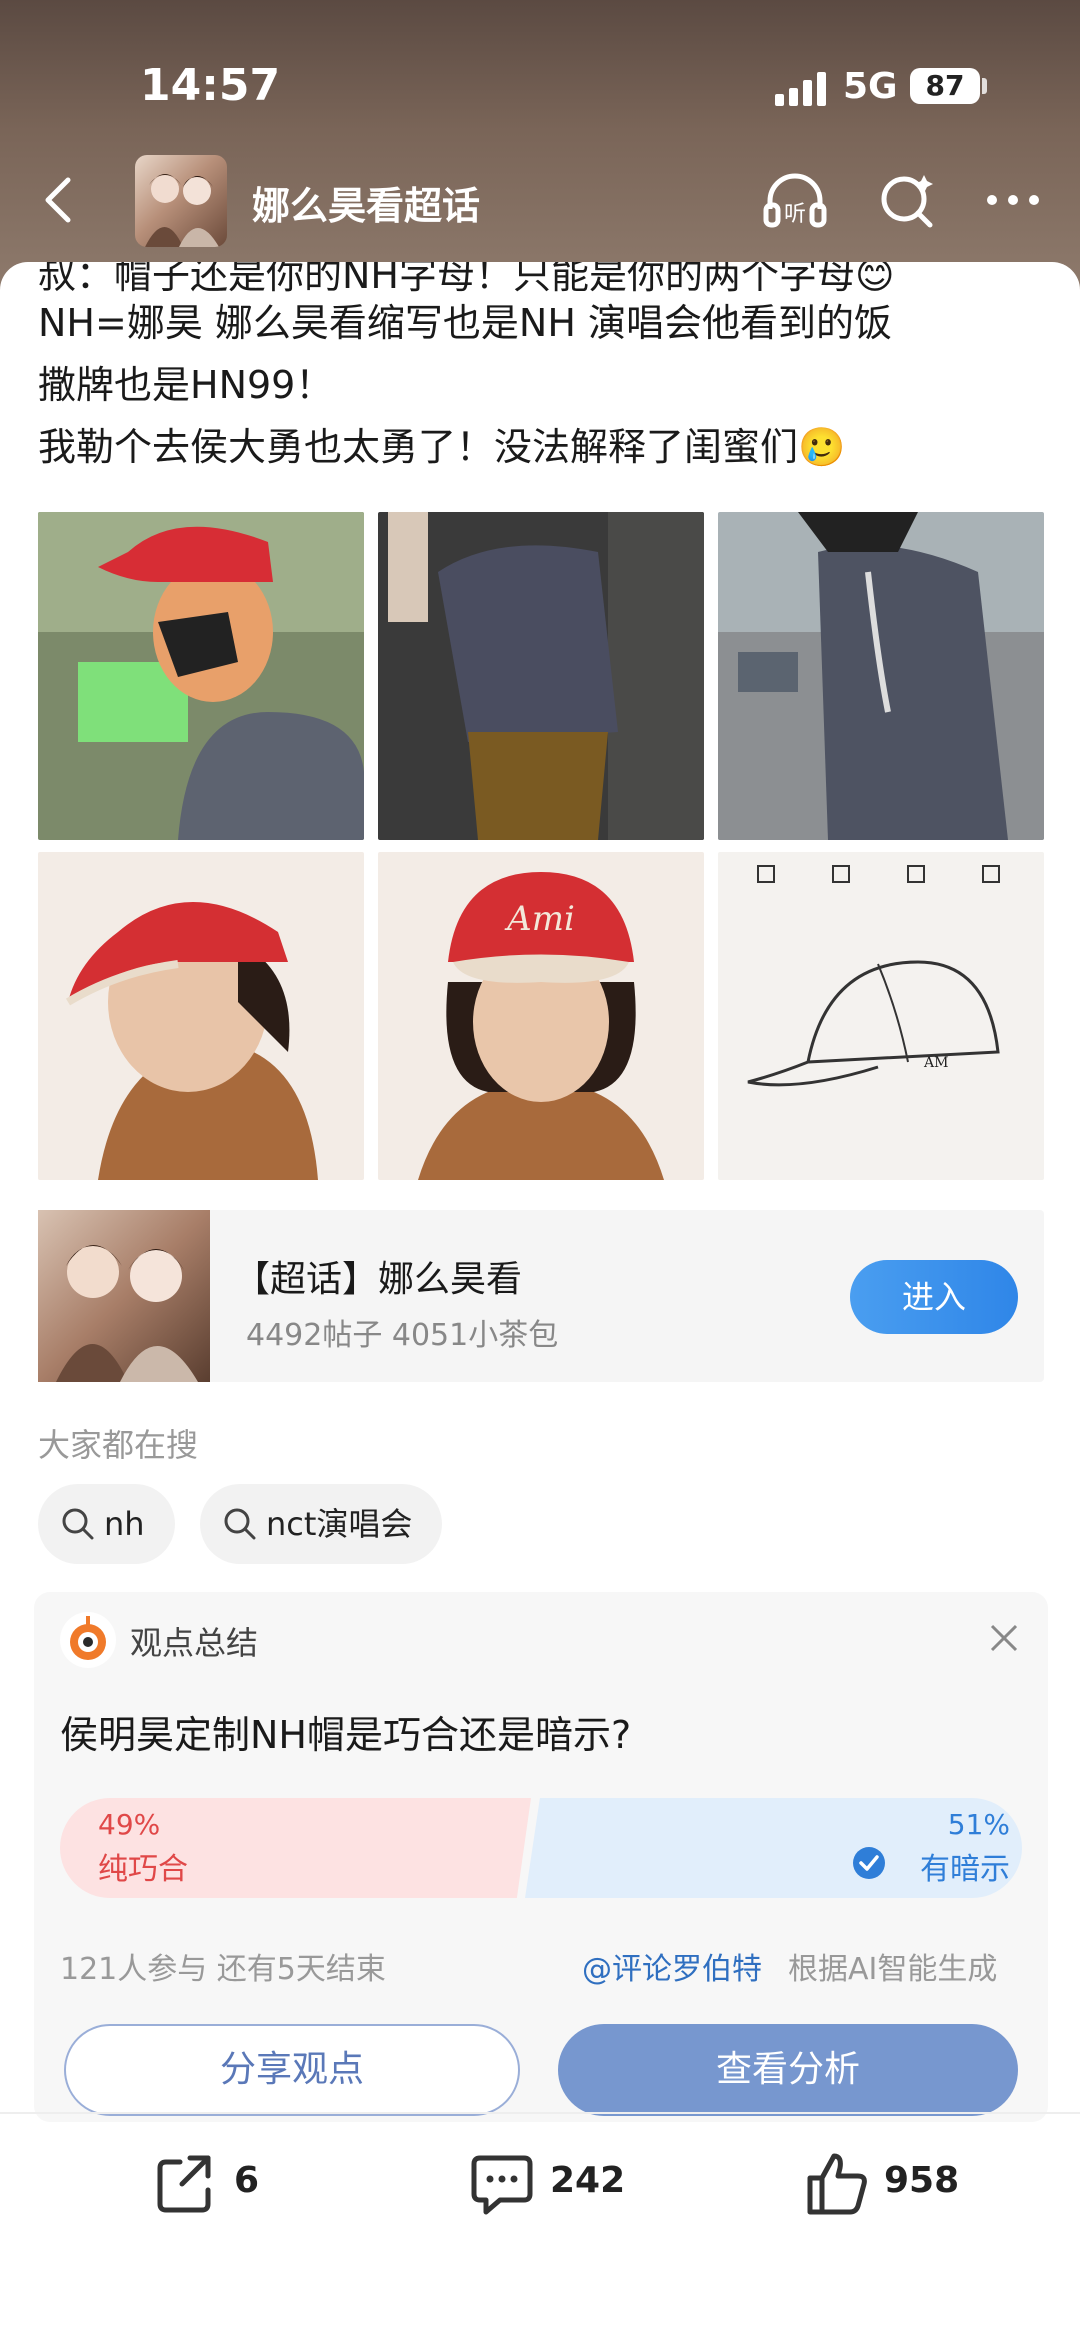  Describe the element at coordinates (540, 2113) in the screenshot. I see `bottom-divider` at that location.